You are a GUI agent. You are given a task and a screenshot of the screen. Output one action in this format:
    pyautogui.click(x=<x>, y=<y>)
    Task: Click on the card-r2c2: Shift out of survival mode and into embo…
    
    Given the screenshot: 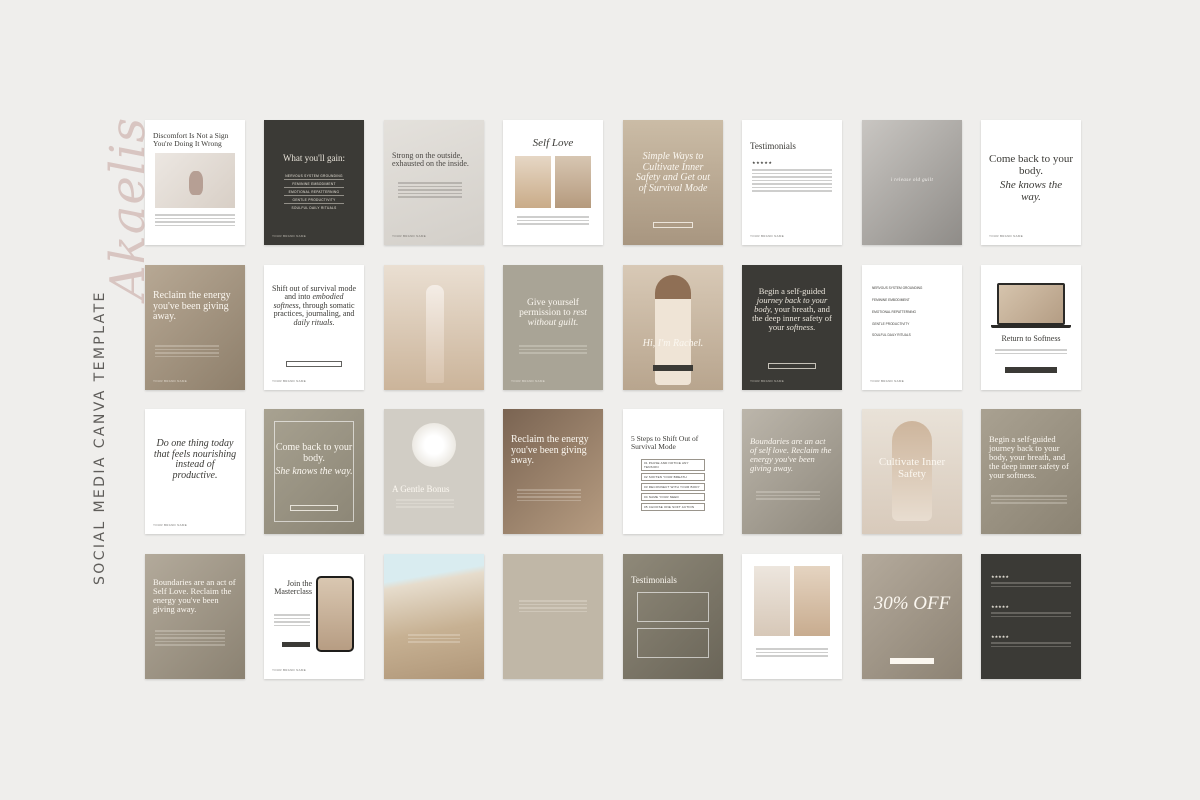 What is the action you would take?
    pyautogui.click(x=314, y=327)
    